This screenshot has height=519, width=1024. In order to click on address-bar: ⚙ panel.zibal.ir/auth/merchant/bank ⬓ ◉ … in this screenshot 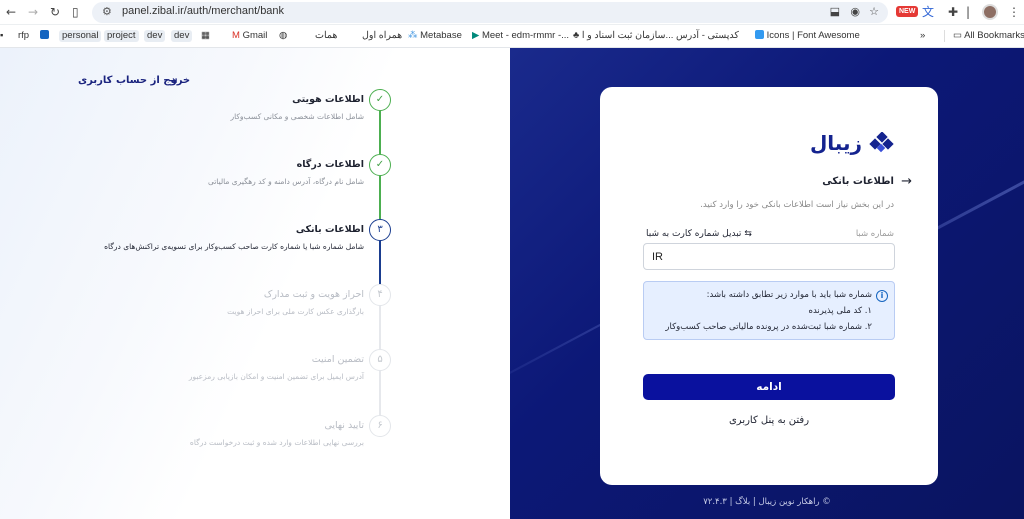, I will do `click(490, 12)`.